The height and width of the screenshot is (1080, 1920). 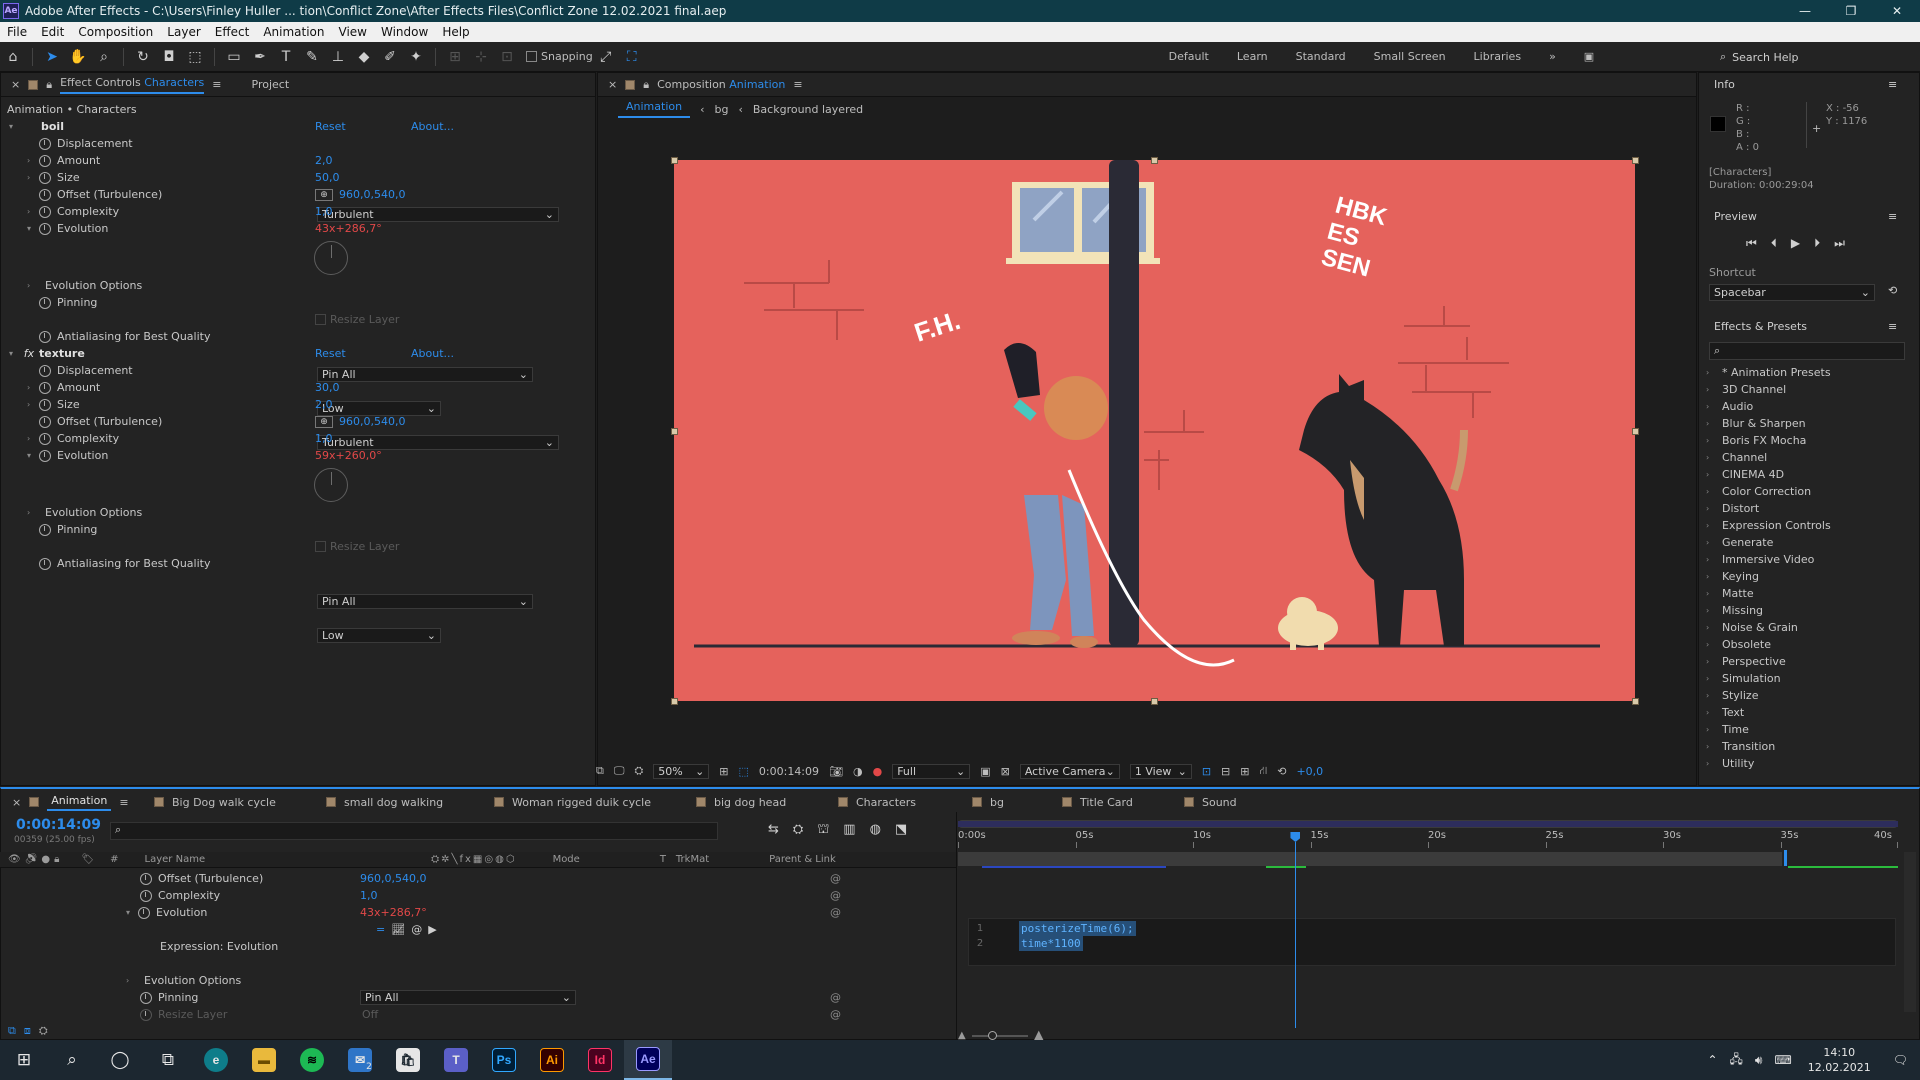 I want to click on notifications-icon: 🗨︎, so click(x=1900, y=1060).